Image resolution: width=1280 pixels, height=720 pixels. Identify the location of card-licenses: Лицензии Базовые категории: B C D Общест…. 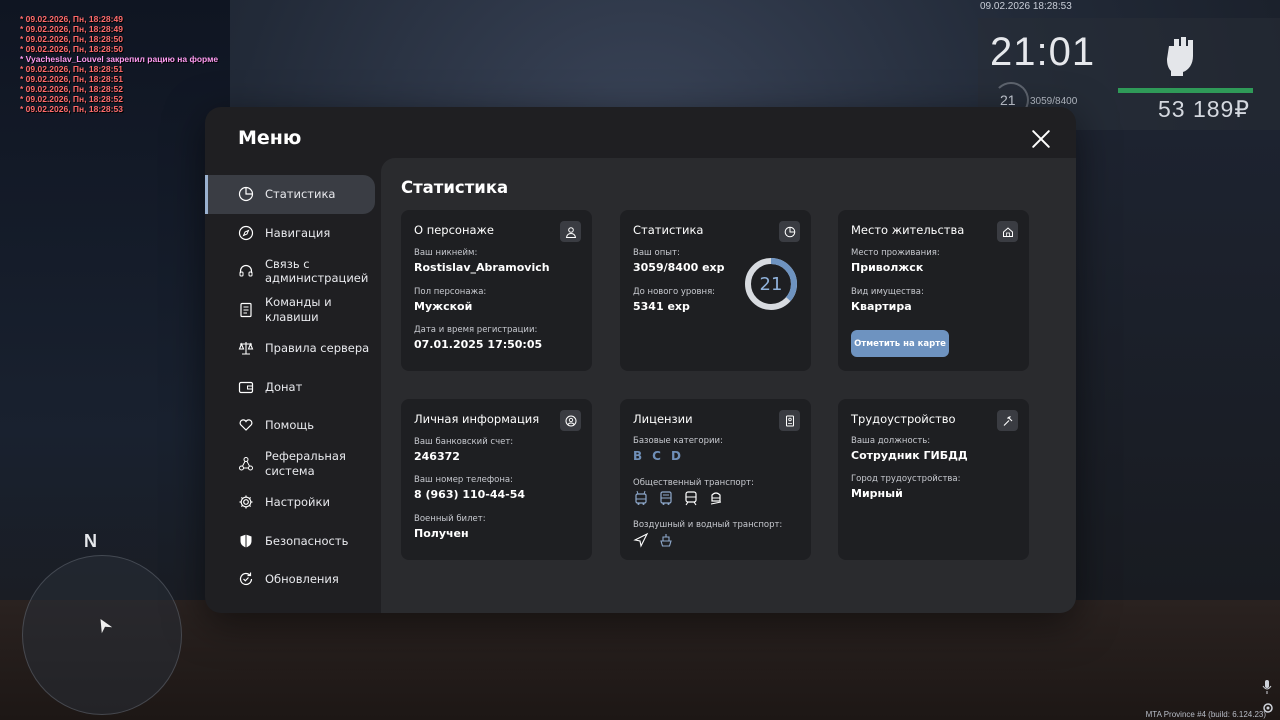
(715, 479).